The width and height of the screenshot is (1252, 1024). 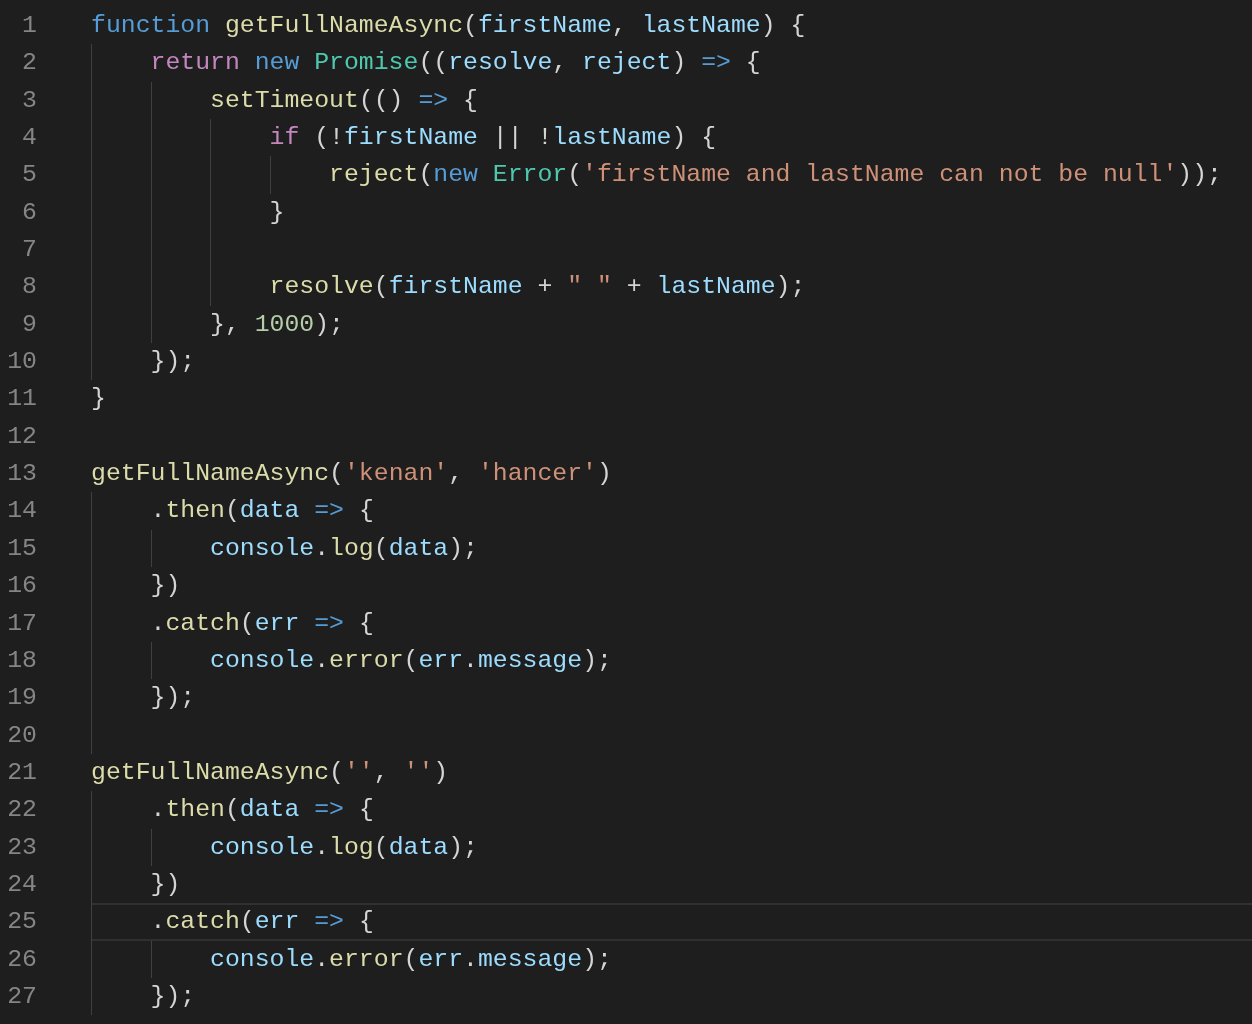 I want to click on line-number: 2, so click(x=29, y=63).